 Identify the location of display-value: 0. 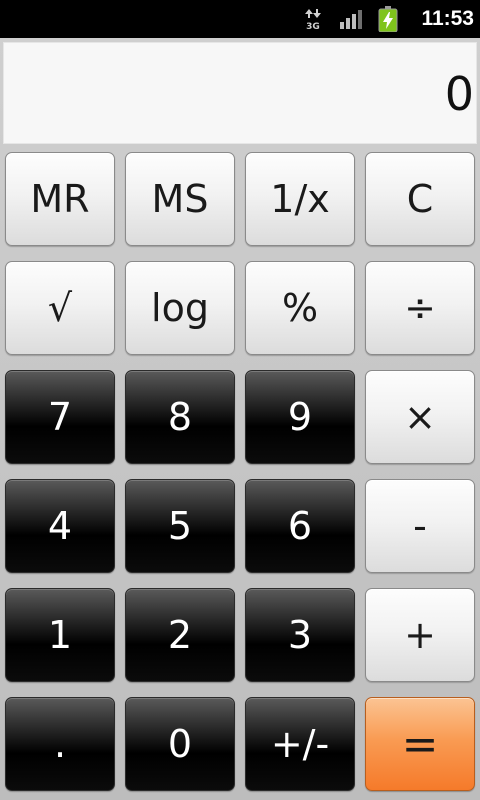
(459, 94).